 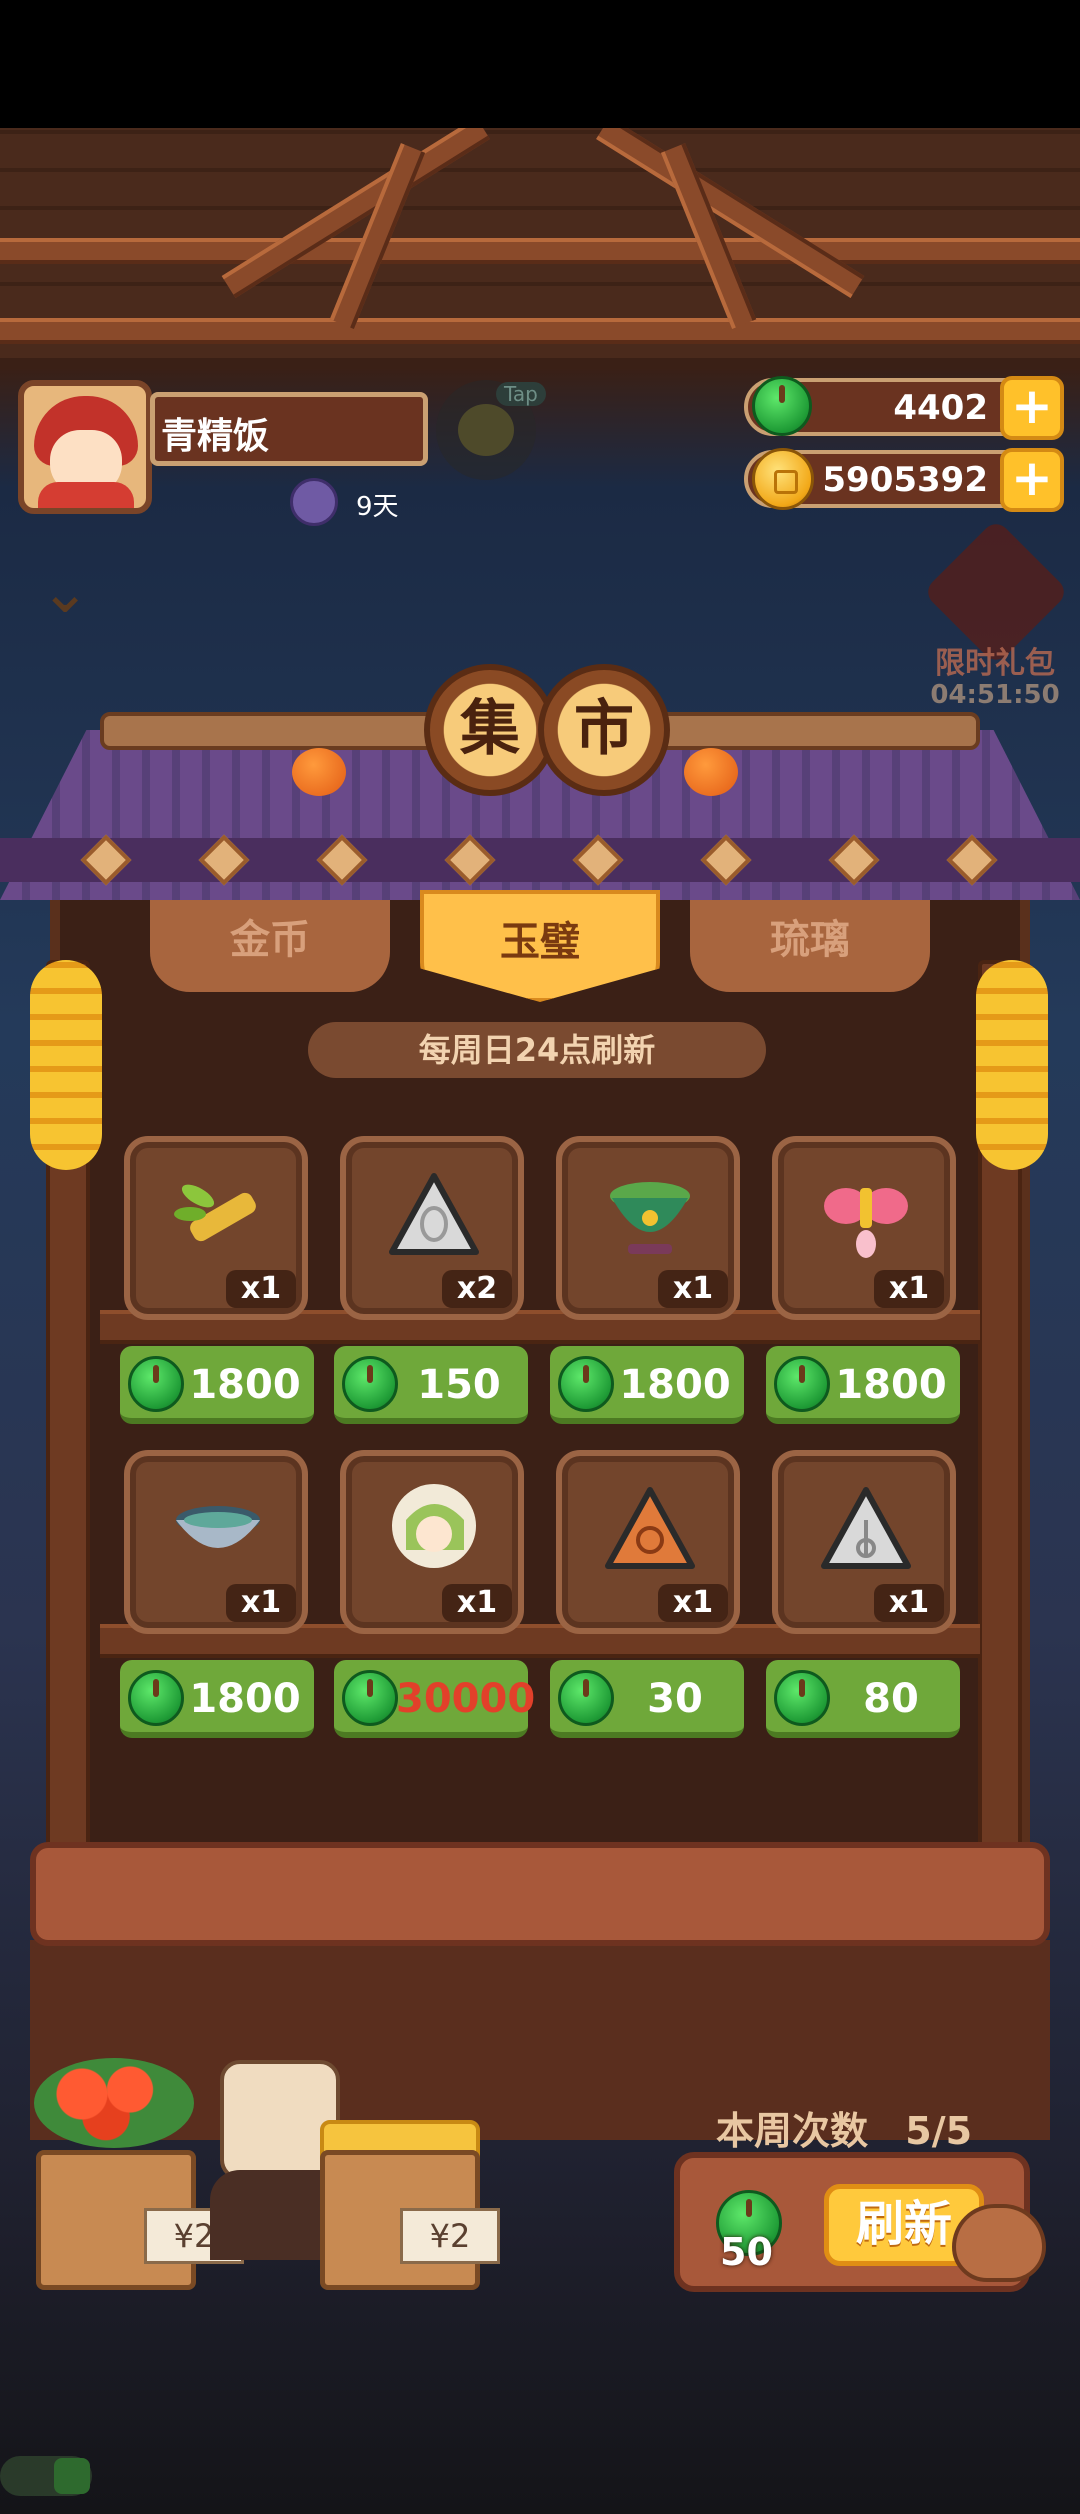 What do you see at coordinates (783, 479) in the screenshot?
I see `gold-coin-icon` at bounding box center [783, 479].